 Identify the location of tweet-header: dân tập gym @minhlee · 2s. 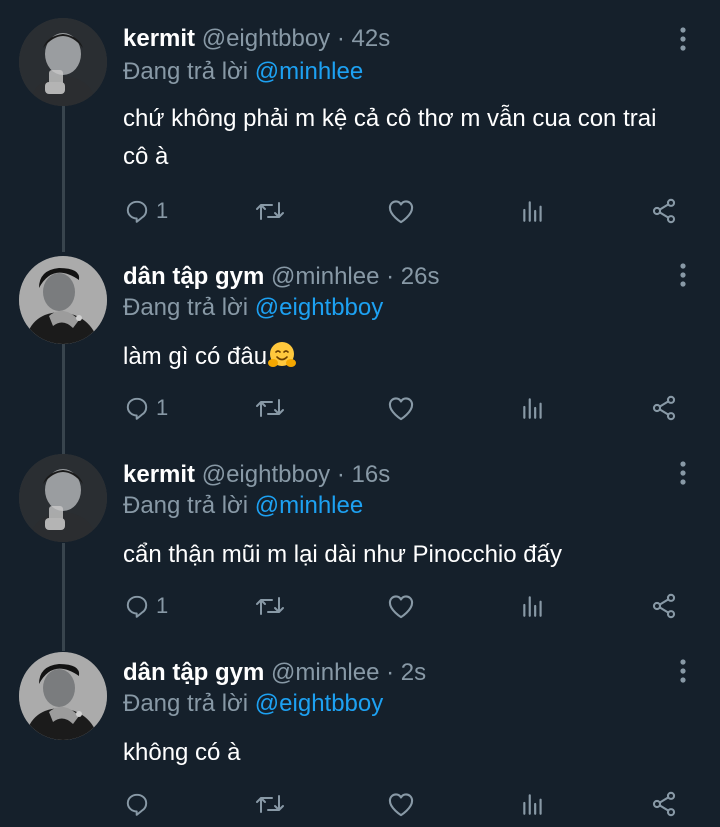
(274, 673).